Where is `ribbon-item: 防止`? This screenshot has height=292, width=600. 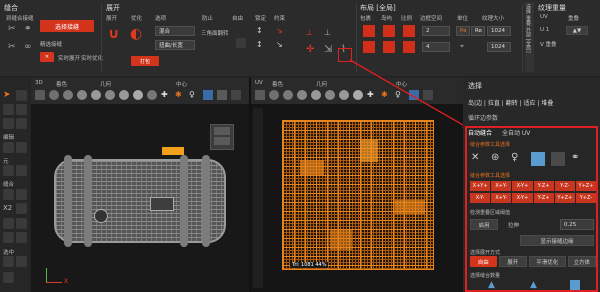
ribbon-item: 防止 is located at coordinates (207, 18).